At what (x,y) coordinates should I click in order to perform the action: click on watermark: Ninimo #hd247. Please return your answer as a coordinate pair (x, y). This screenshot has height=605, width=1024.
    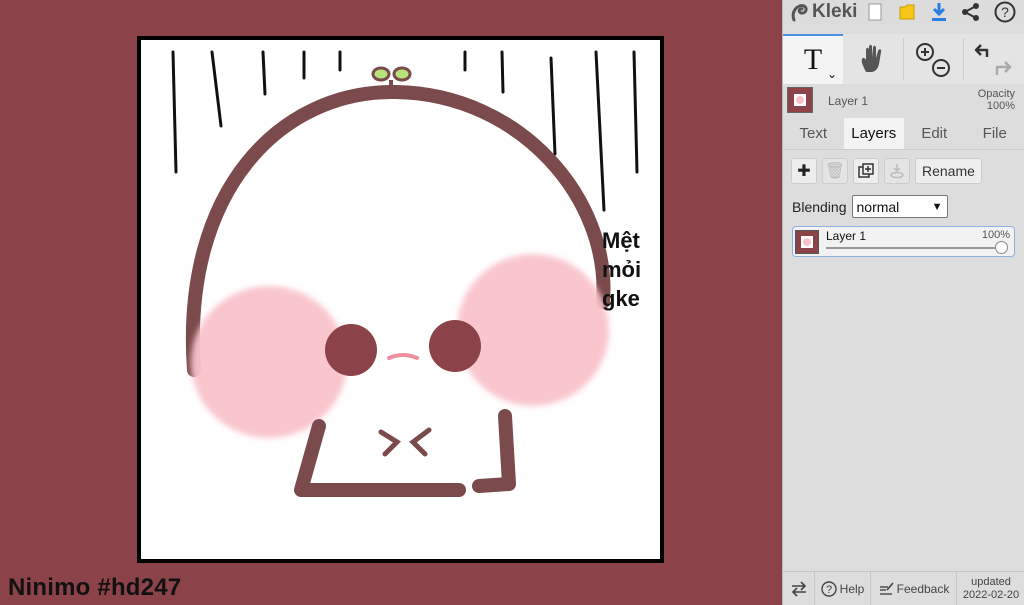
    Looking at the image, I should click on (95, 587).